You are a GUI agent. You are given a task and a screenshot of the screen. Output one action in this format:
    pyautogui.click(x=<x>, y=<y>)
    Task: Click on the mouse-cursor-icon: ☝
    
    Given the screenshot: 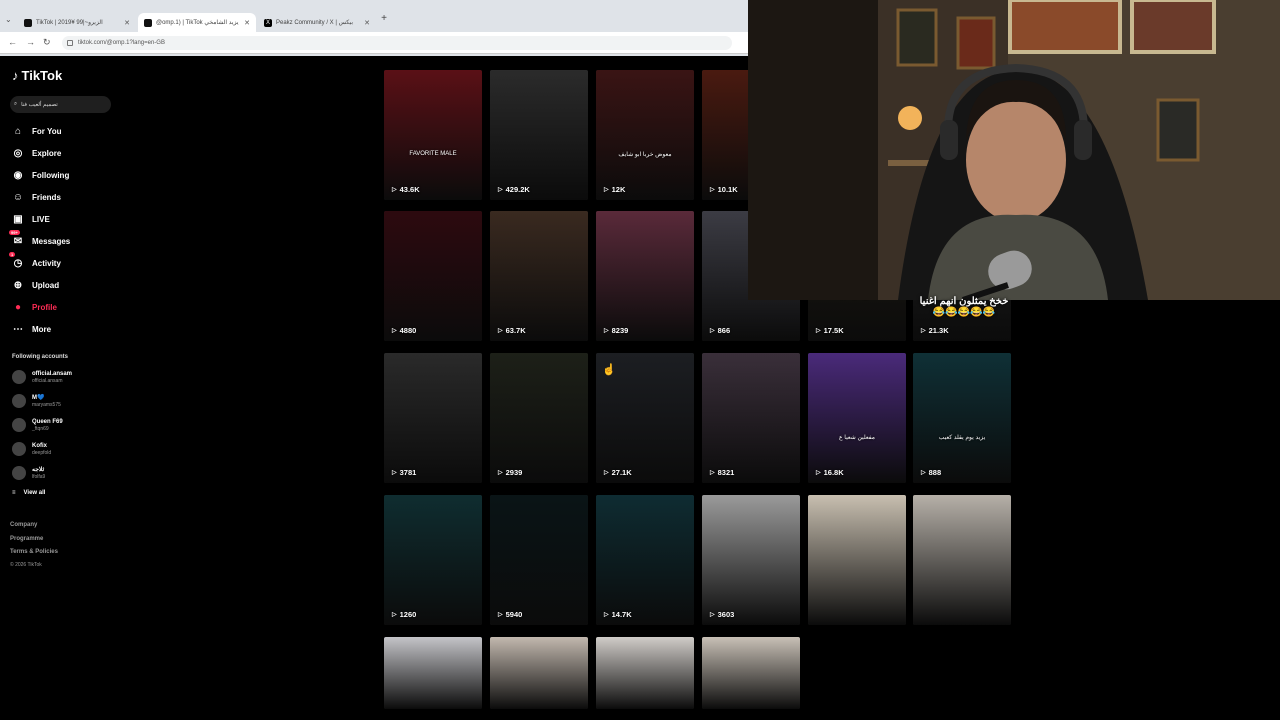 What is the action you would take?
    pyautogui.click(x=609, y=370)
    